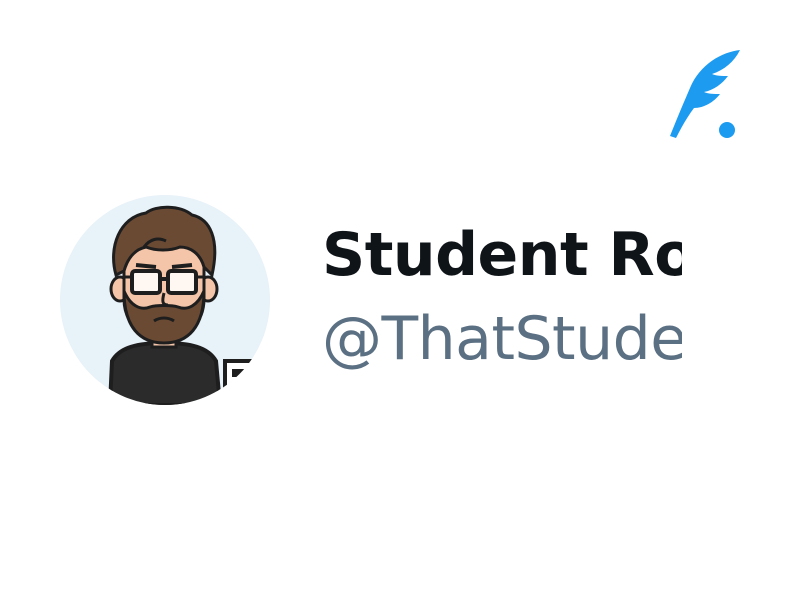 This screenshot has height=600, width=800. Describe the element at coordinates (704, 94) in the screenshot. I see `feather-logo-icon` at that location.